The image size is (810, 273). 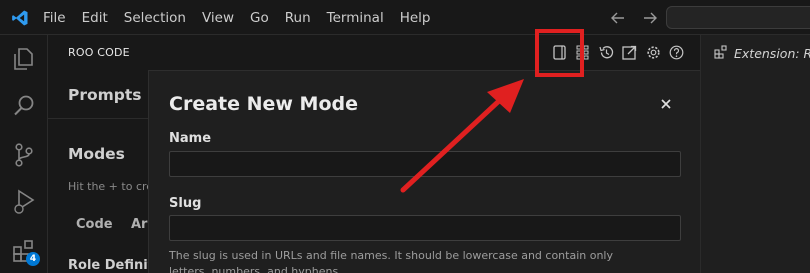 I want to click on source-control-icon, so click(x=24, y=155).